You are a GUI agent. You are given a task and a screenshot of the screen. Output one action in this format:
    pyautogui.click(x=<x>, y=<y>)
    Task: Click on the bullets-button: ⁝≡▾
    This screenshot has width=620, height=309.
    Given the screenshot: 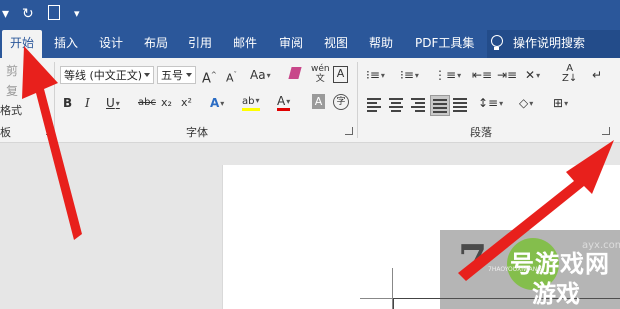 What is the action you would take?
    pyautogui.click(x=375, y=75)
    